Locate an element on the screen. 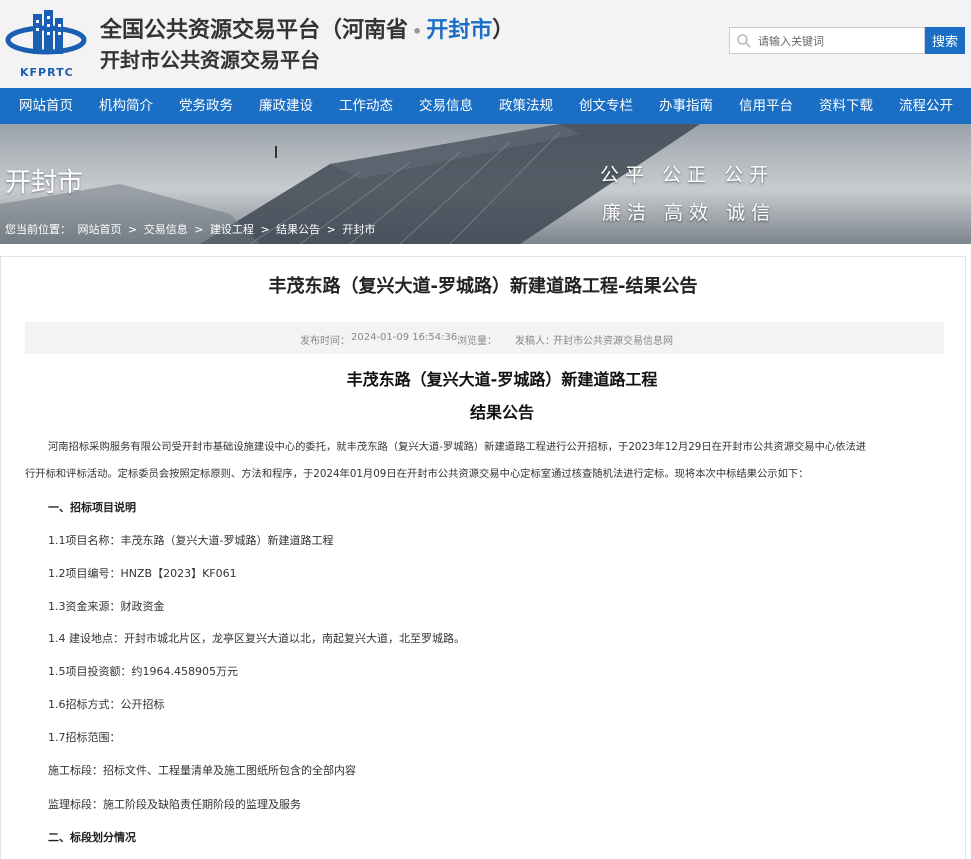 This screenshot has height=859, width=971. breadcrumb: 您当前位置： 网站首页 > 交易信息 > 建设工程 > 结果公告 > 开封市 is located at coordinates (191, 229).